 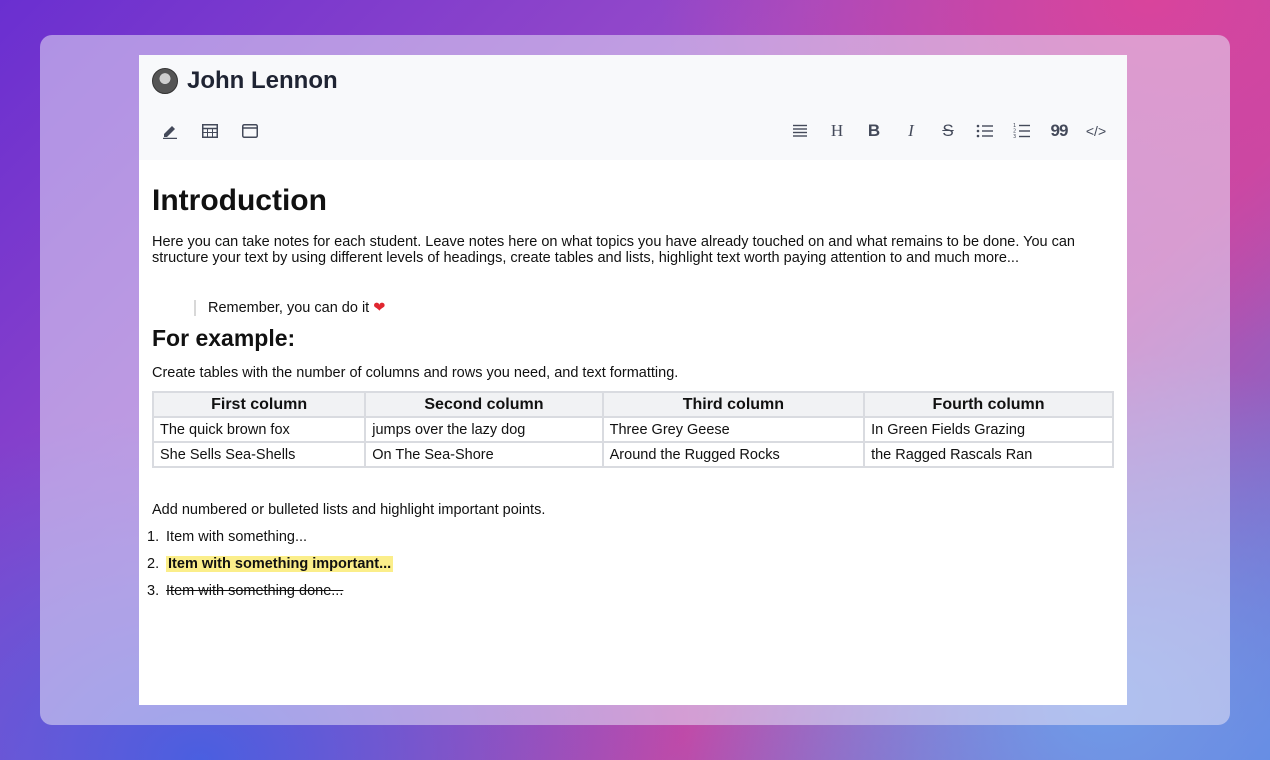 I want to click on page-title: Introduction, so click(x=239, y=200).